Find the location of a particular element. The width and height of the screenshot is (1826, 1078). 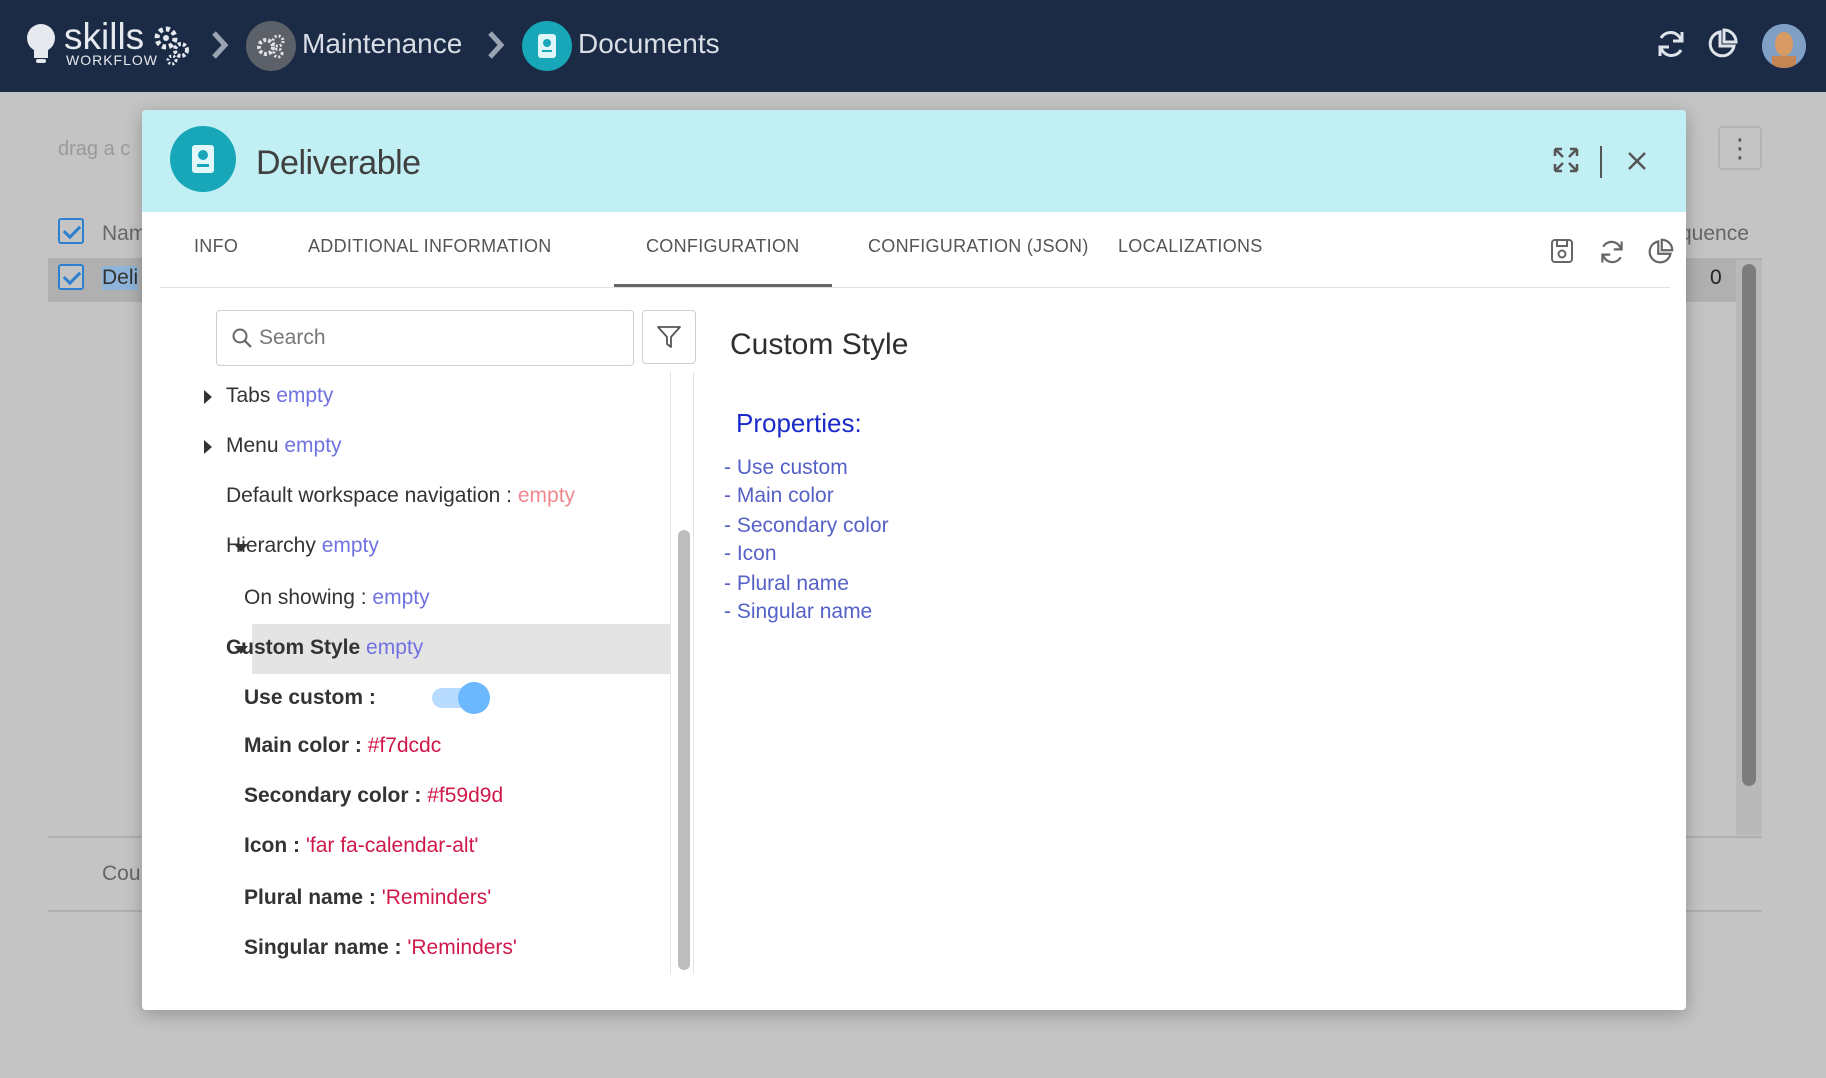

breadcrumb-maintenance-icon is located at coordinates (271, 46).